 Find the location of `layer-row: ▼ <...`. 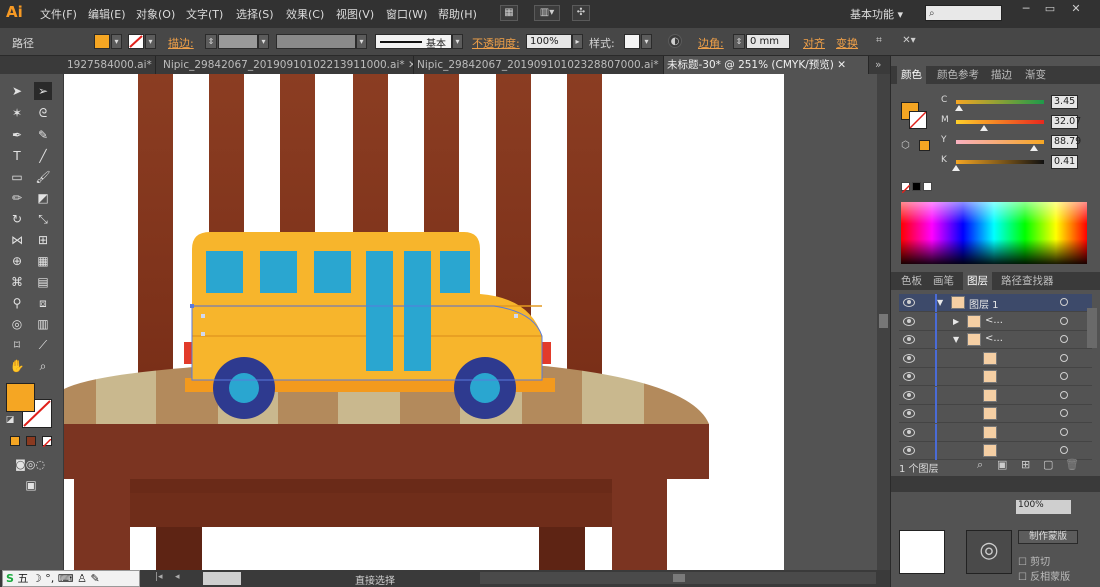

layer-row: ▼ <... is located at coordinates (995, 340).